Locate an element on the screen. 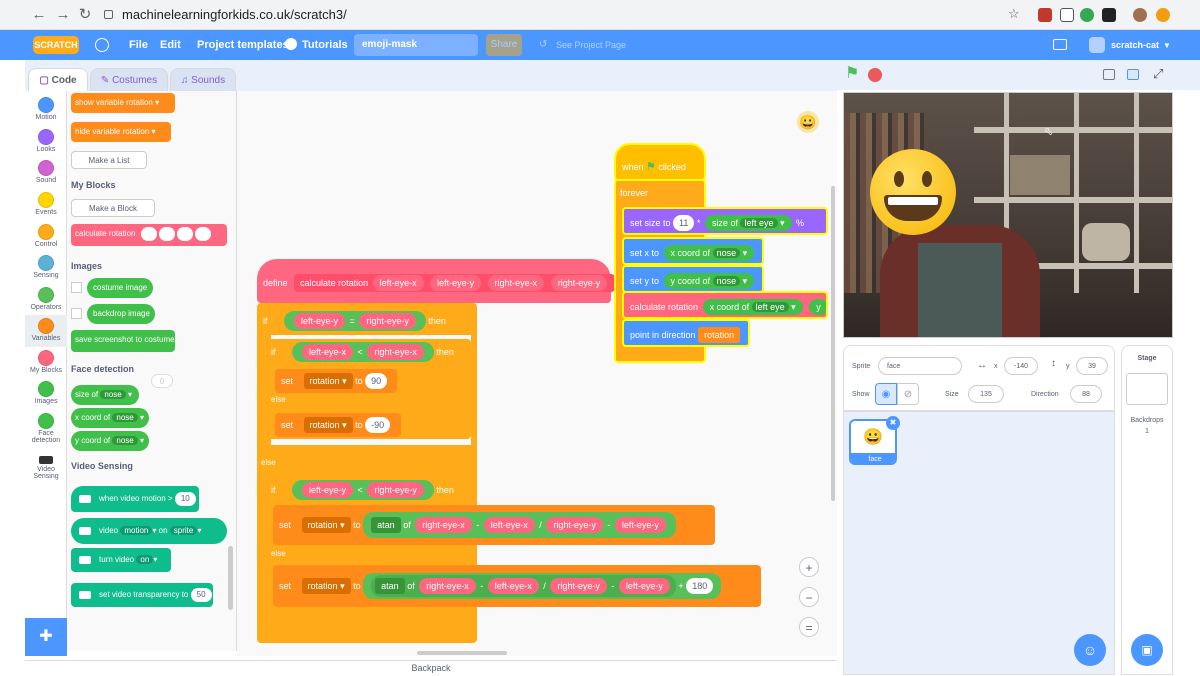 The width and height of the screenshot is (1200, 676). large-stage-button is located at coordinates (1133, 74).